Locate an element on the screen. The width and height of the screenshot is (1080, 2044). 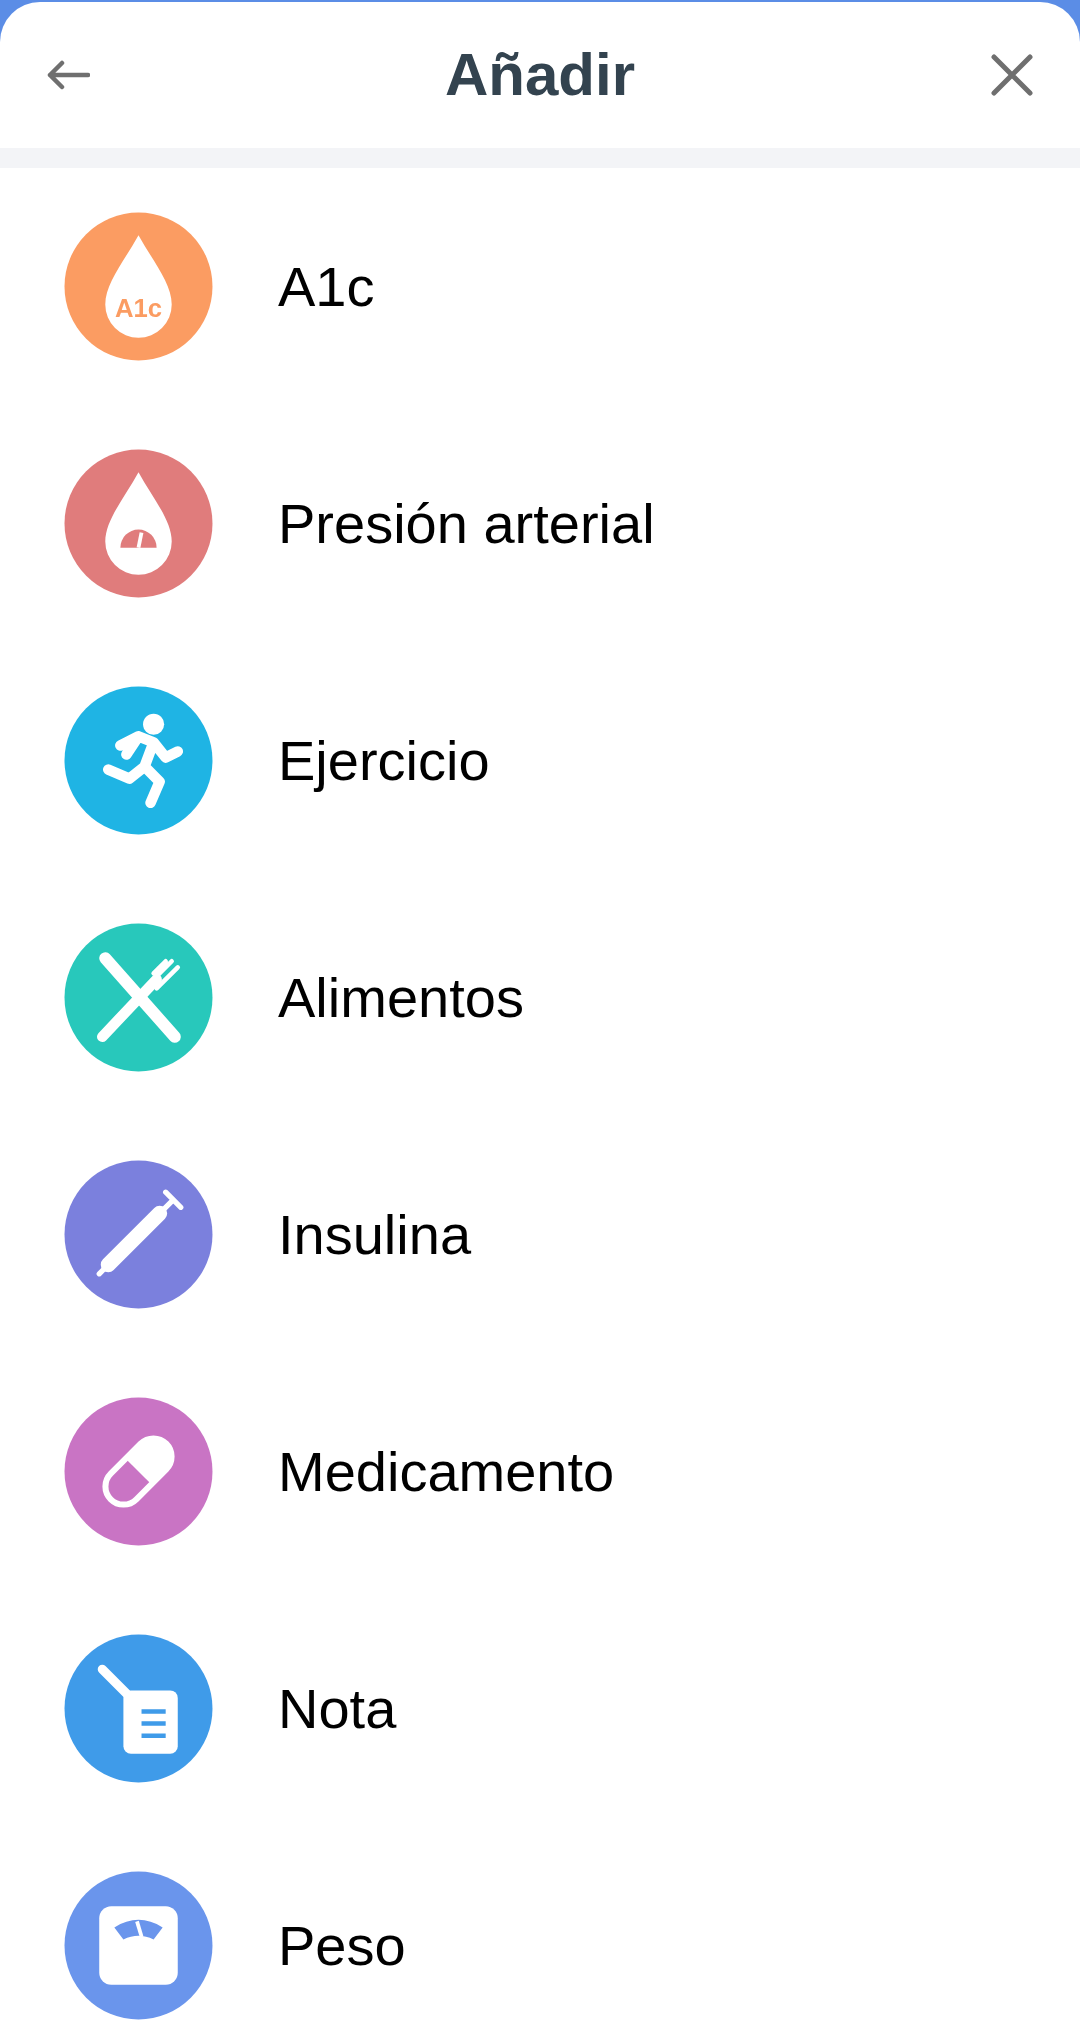
close-icon is located at coordinates (1012, 75).